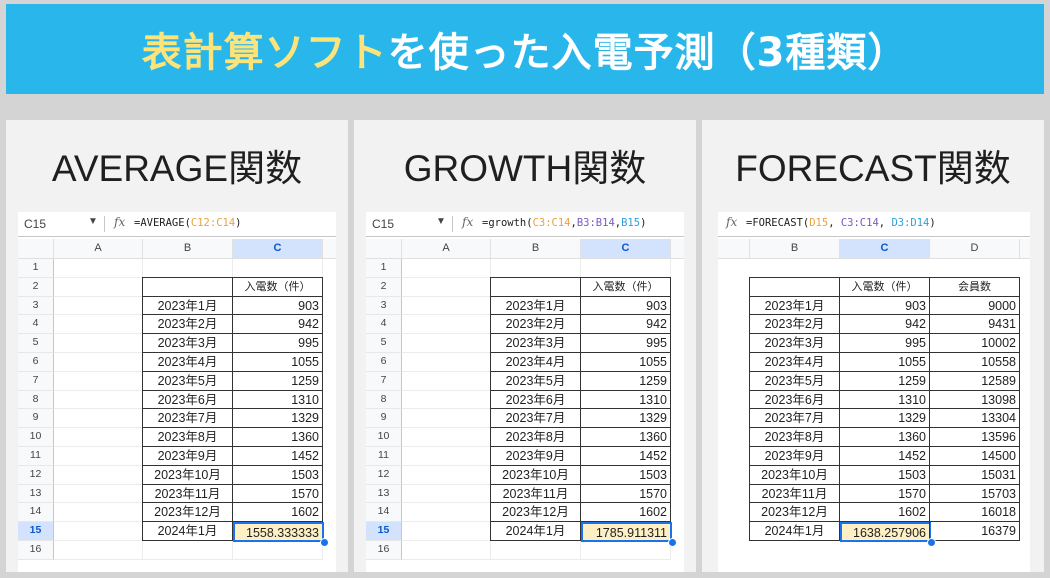 The height and width of the screenshot is (578, 1050). Describe the element at coordinates (974, 531) in the screenshot. I see `members-cell: 16379` at that location.